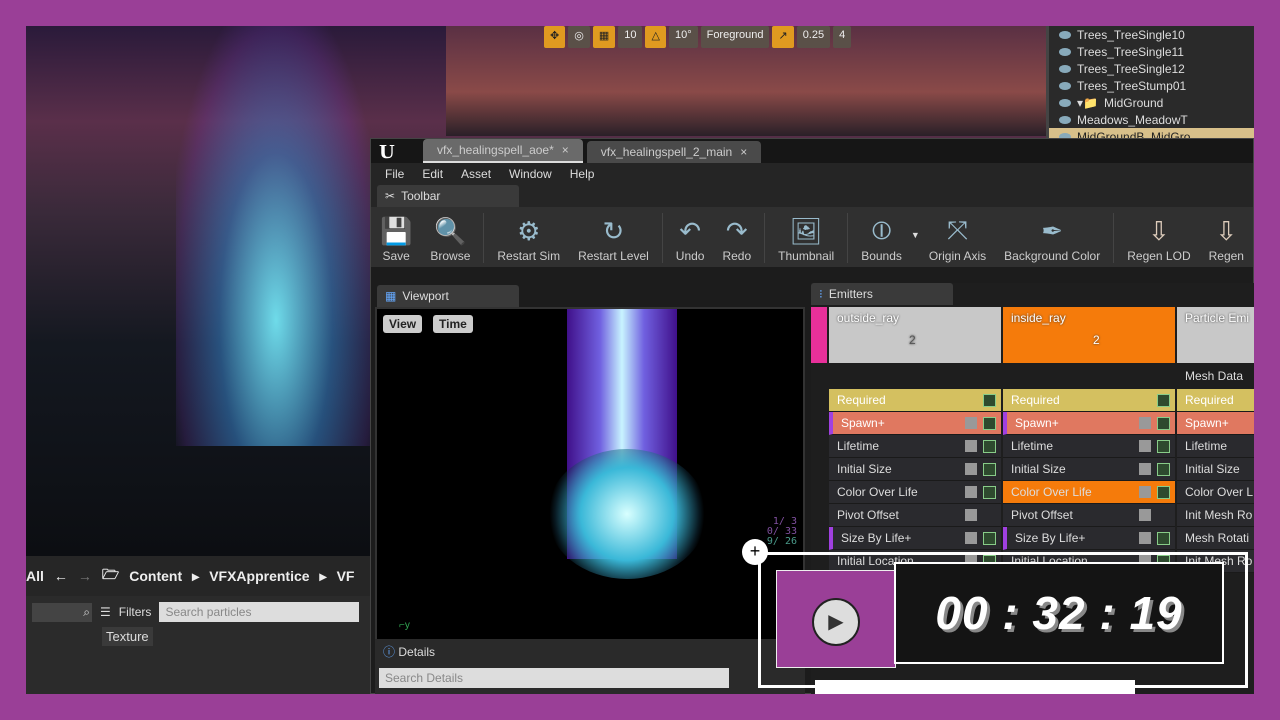 The image size is (1280, 720). Describe the element at coordinates (503, 151) in the screenshot. I see `tab-healingspell-aoe: vfx_healingspell_aoe* ×` at that location.